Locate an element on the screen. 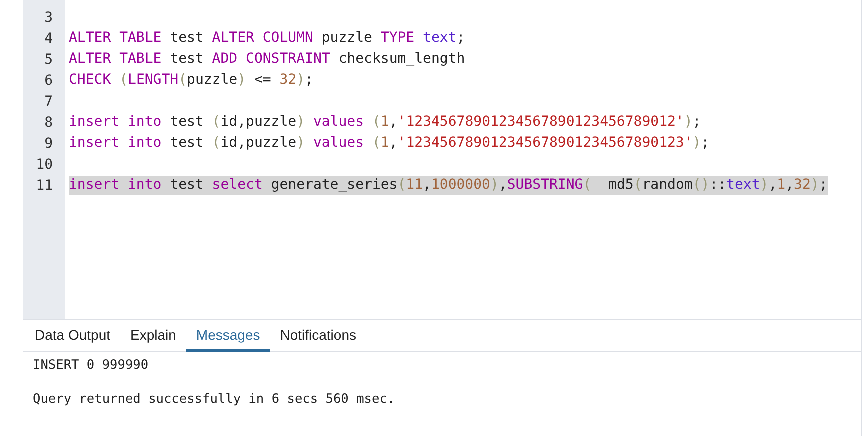 Image resolution: width=862 pixels, height=436 pixels. code-line: ALTER TABLE test ADD CONSTRAINT checksum_length is located at coordinates (267, 59).